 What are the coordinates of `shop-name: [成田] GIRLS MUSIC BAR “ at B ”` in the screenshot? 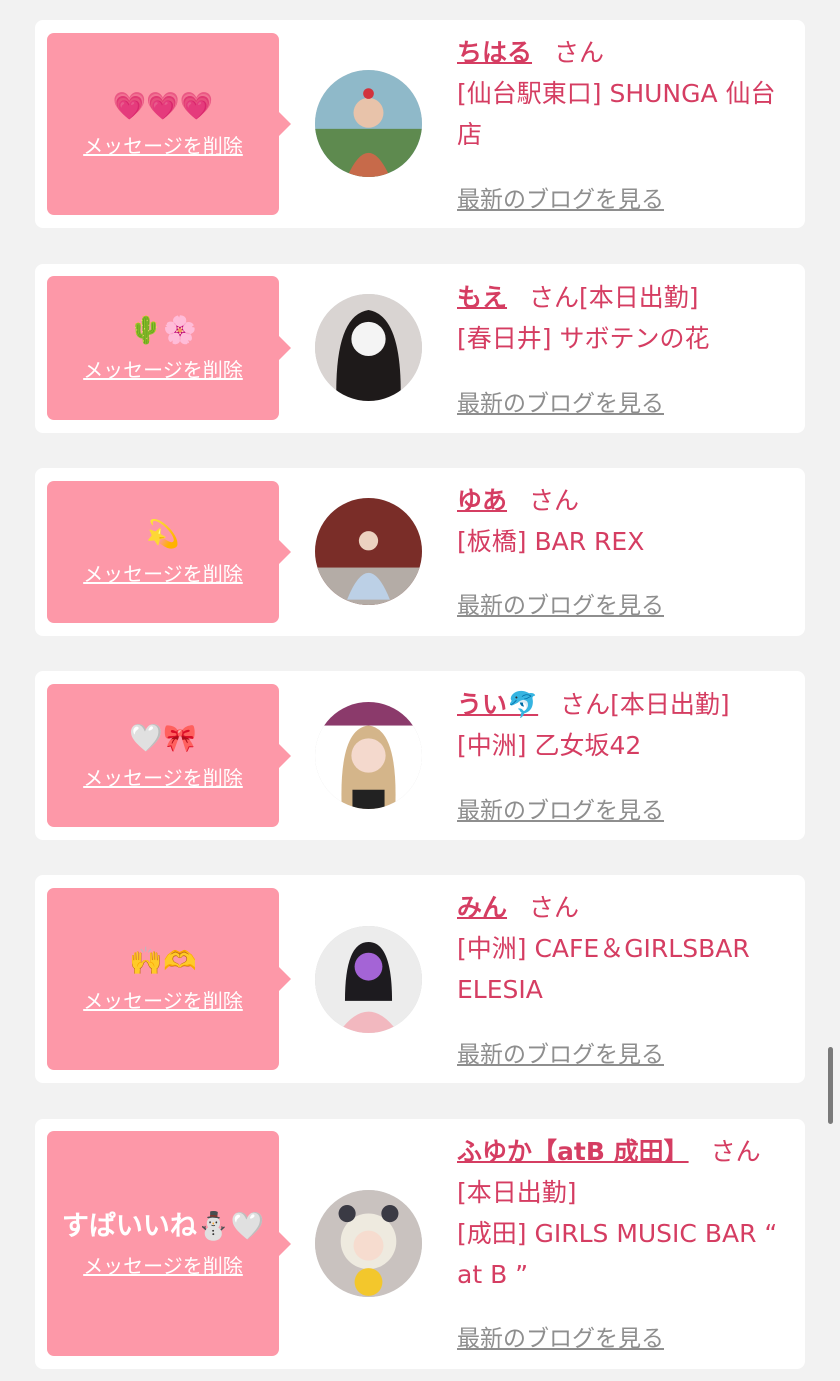 It's located at (617, 1254).